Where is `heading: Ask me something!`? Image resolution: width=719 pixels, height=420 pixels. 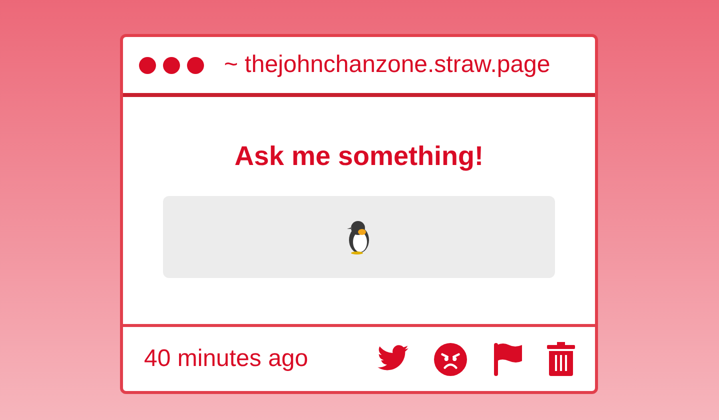
heading: Ask me something! is located at coordinates (359, 156).